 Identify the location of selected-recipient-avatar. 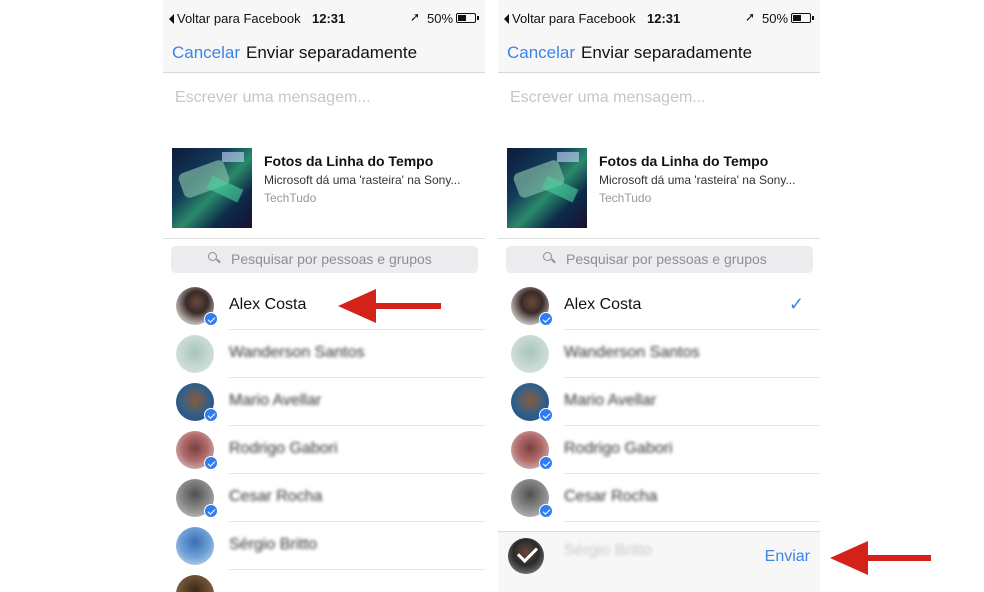
(526, 556).